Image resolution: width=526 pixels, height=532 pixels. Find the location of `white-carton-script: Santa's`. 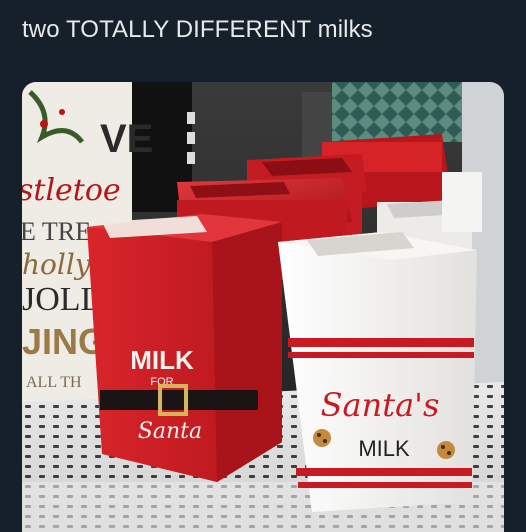

white-carton-script: Santa's is located at coordinates (380, 405).